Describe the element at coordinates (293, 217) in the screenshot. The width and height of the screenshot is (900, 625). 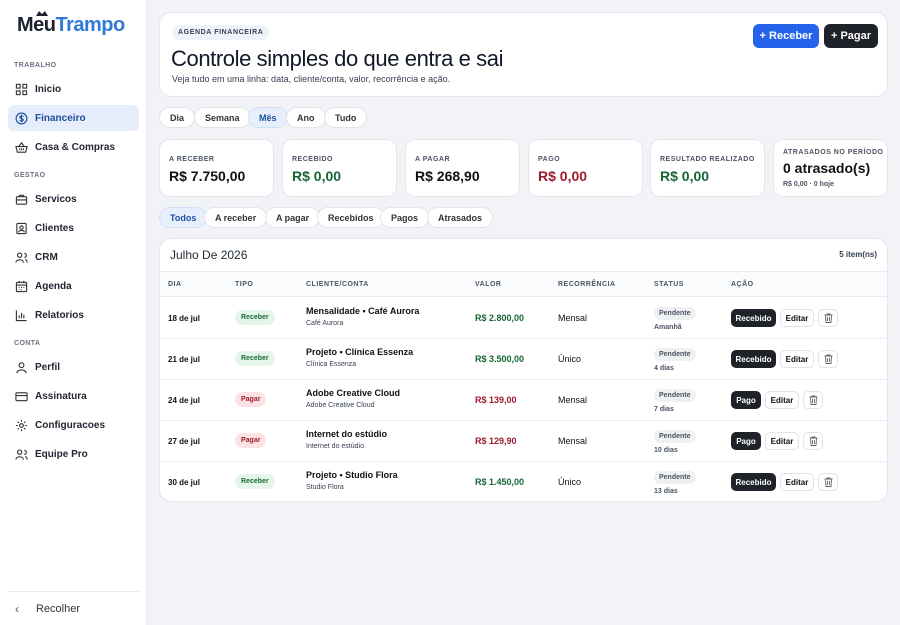
I see `filter-tab-a-pagar: A pagar` at that location.